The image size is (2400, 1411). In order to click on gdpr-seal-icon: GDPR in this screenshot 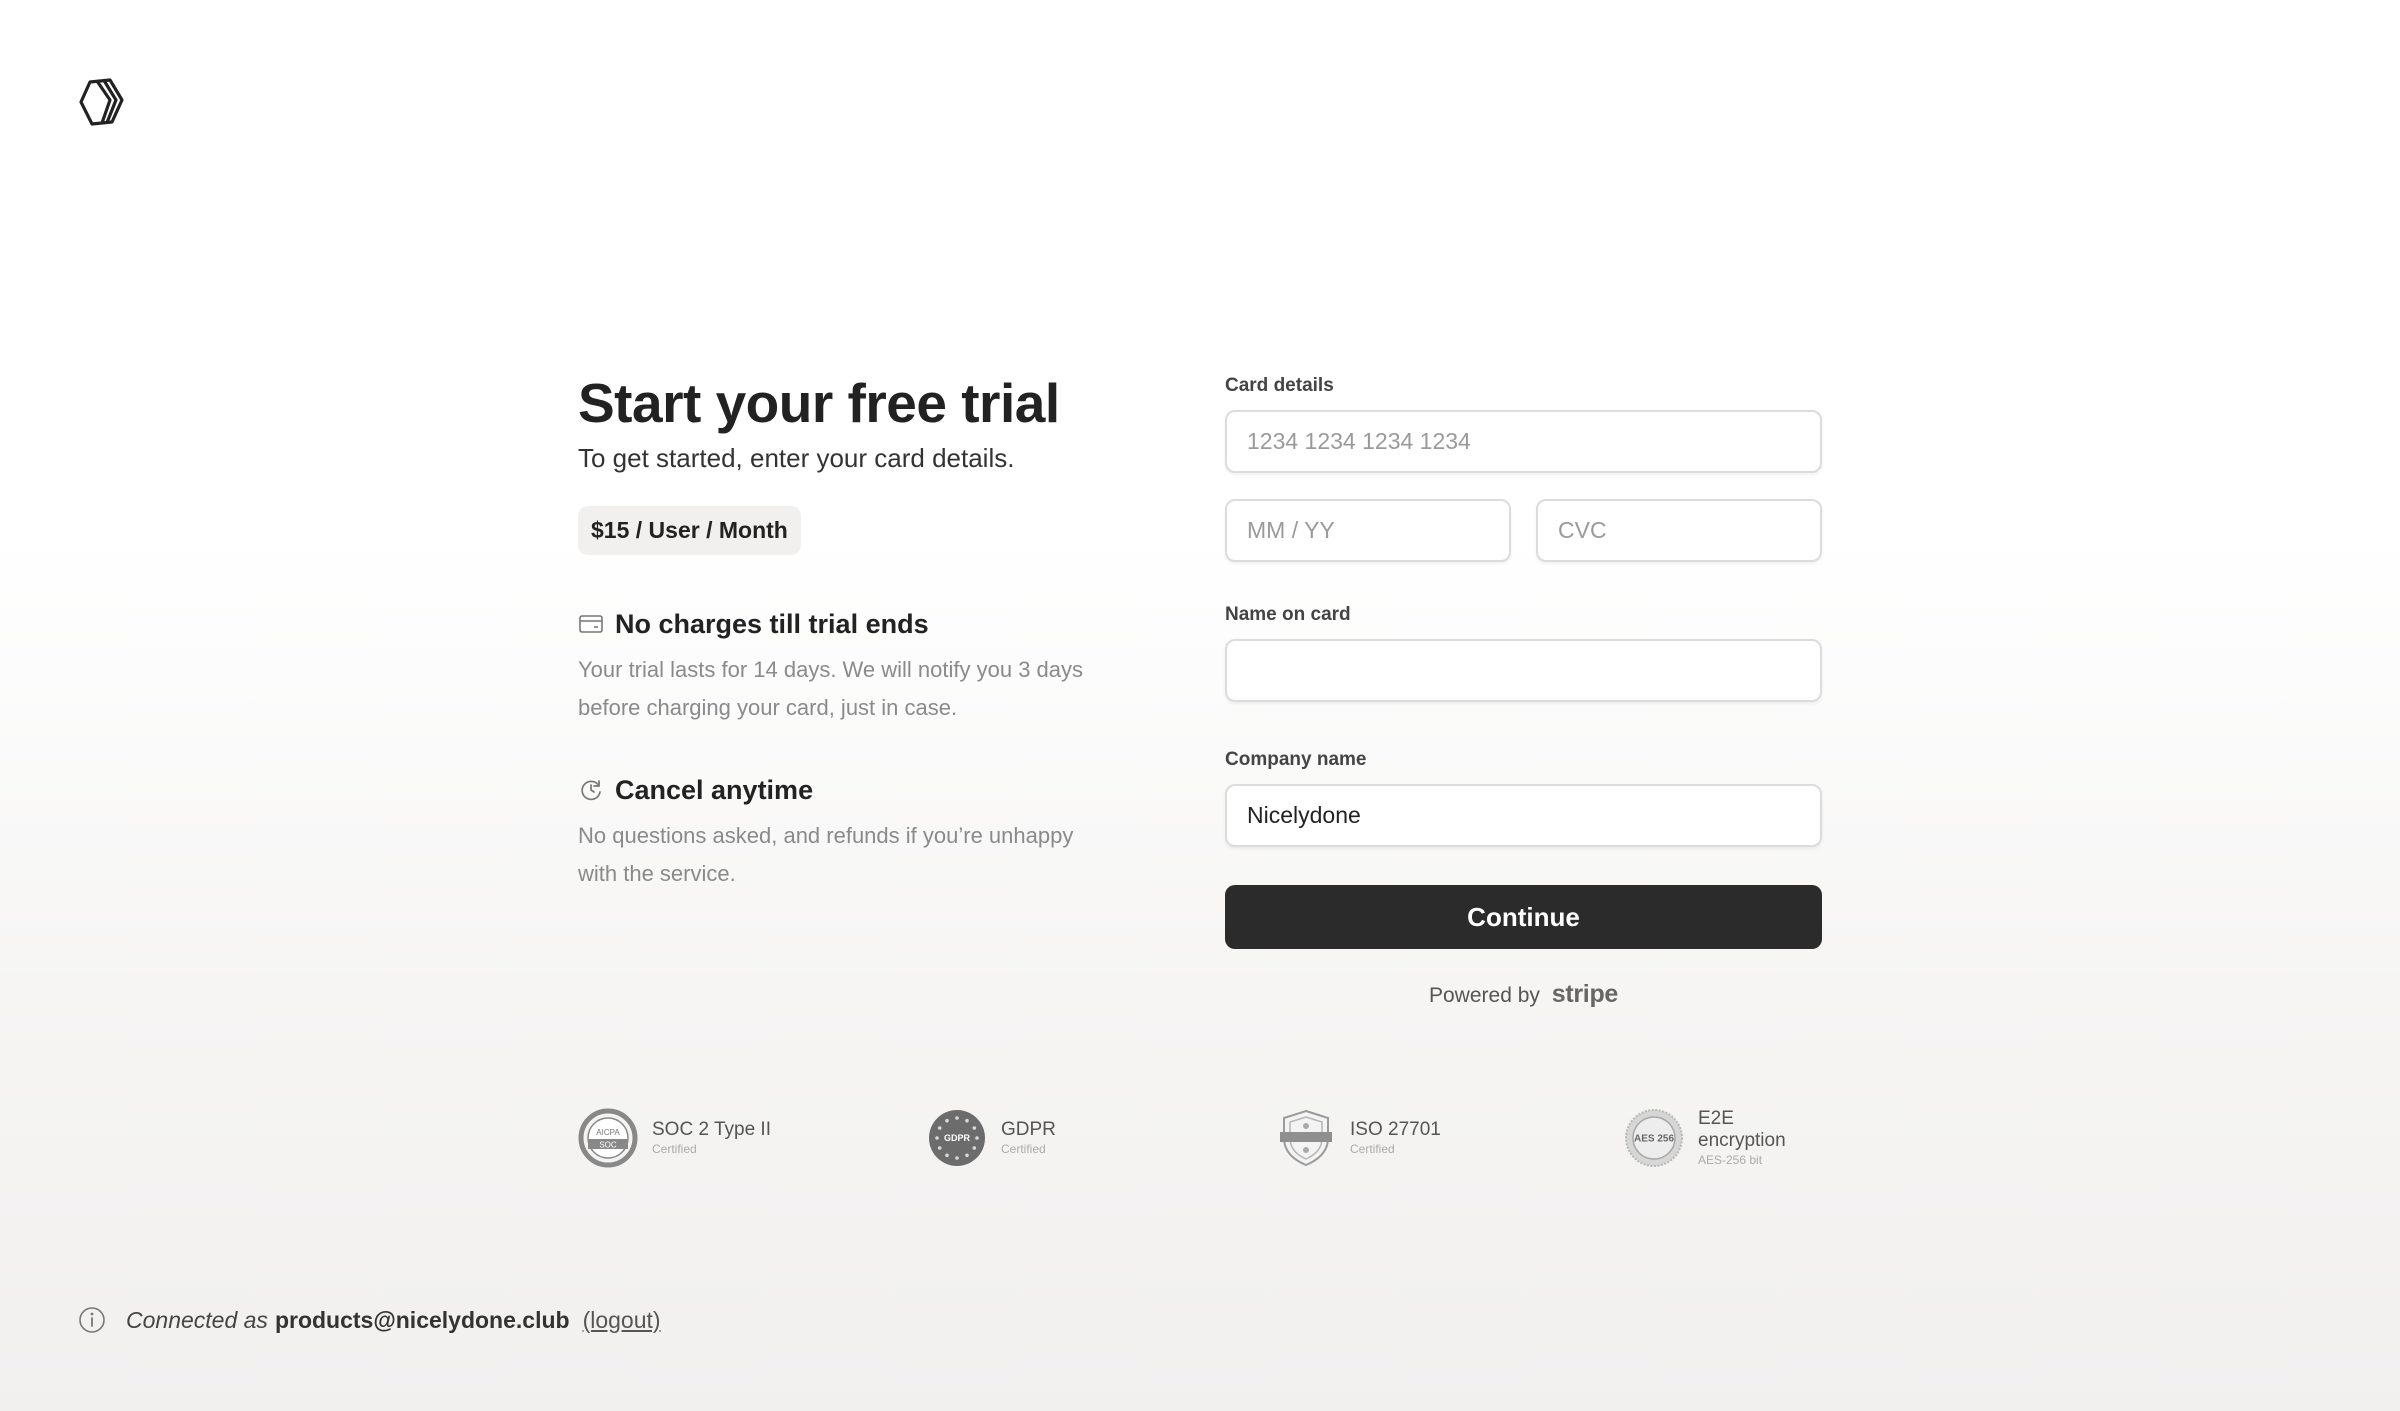, I will do `click(957, 1138)`.